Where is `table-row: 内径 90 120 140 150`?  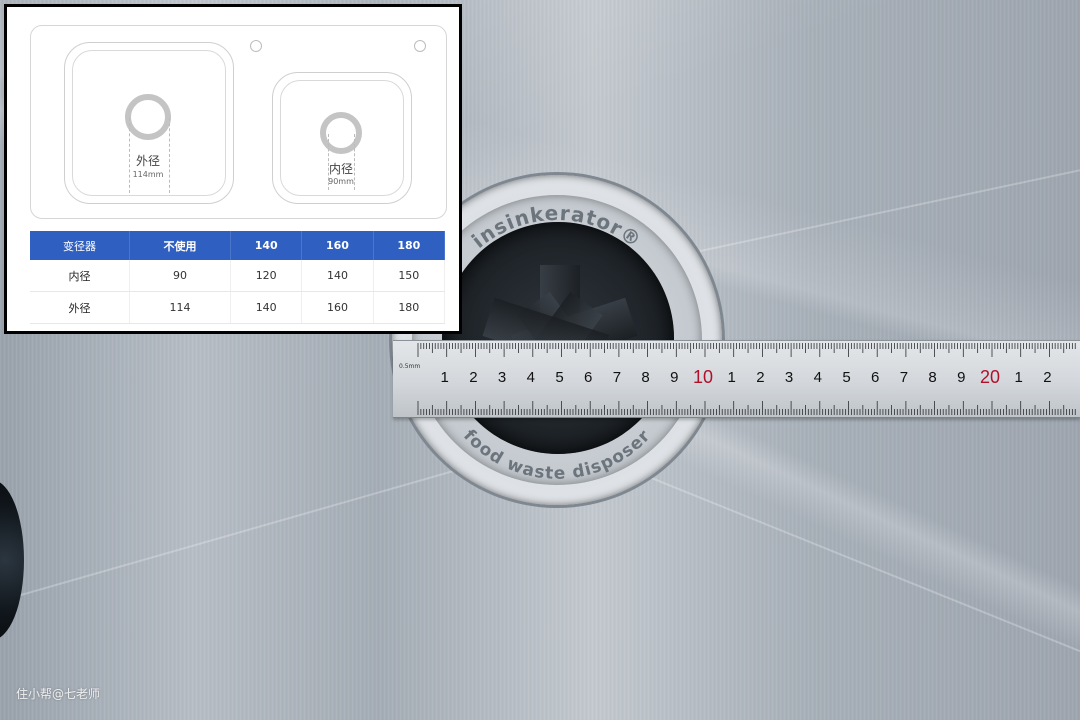 table-row: 内径 90 120 140 150 is located at coordinates (238, 276).